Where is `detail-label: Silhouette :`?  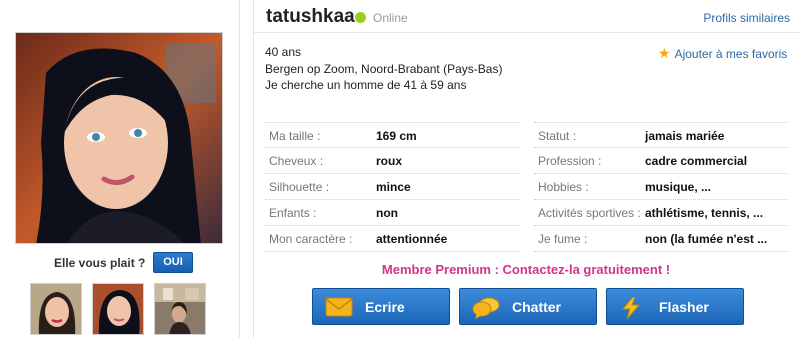 detail-label: Silhouette : is located at coordinates (299, 187).